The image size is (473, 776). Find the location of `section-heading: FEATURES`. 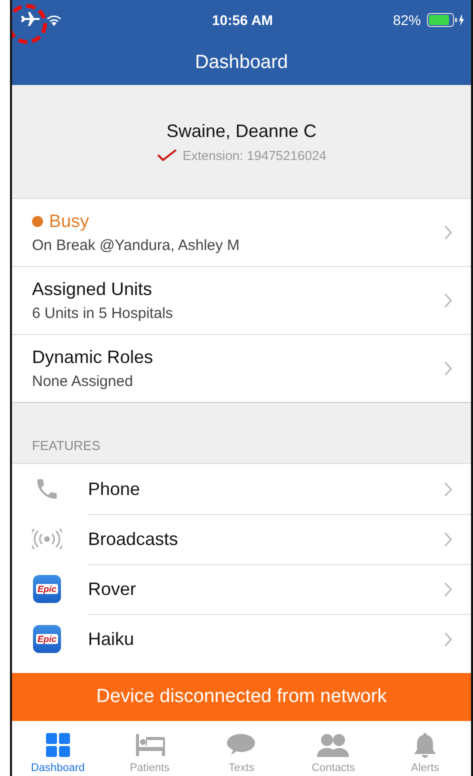

section-heading: FEATURES is located at coordinates (66, 445).